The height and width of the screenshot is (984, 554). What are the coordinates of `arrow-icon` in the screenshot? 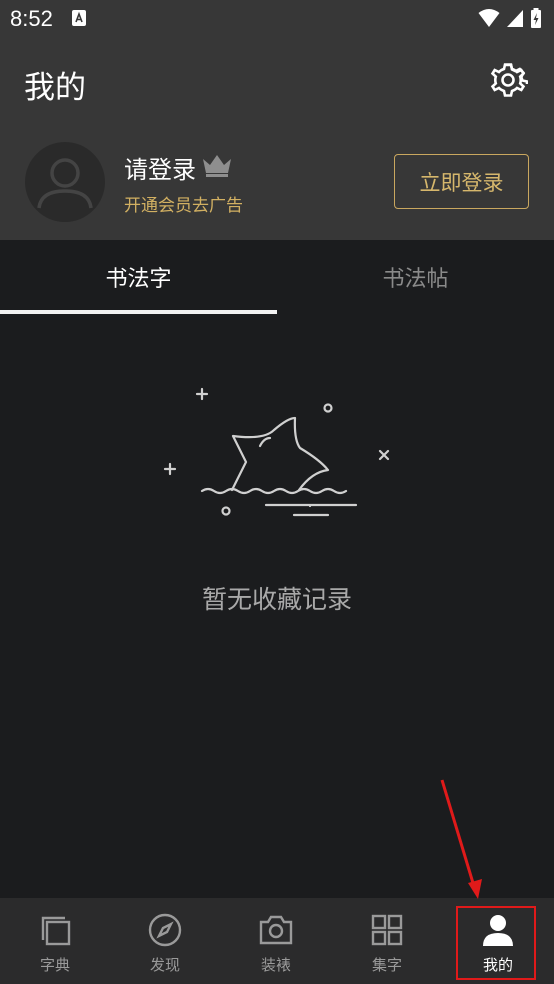 It's located at (461, 839).